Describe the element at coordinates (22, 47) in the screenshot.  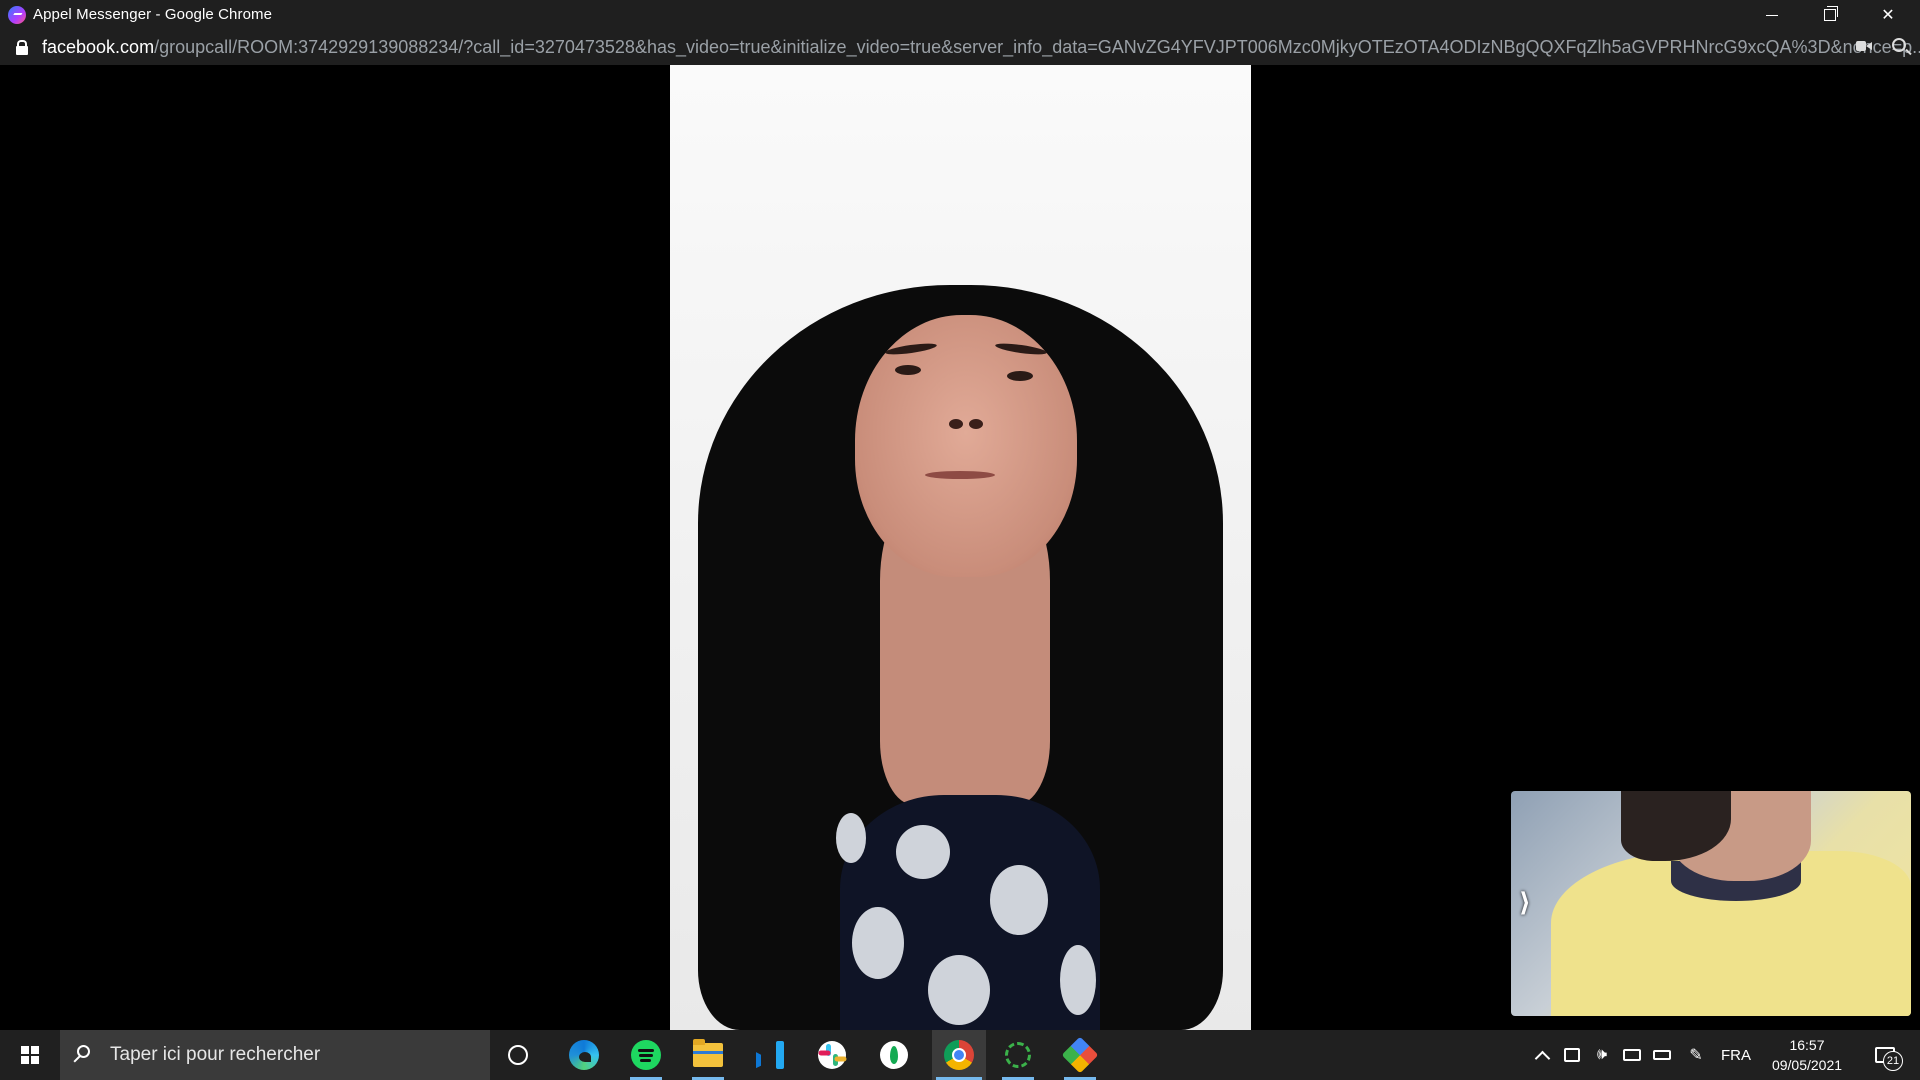
I see `lock-icon` at that location.